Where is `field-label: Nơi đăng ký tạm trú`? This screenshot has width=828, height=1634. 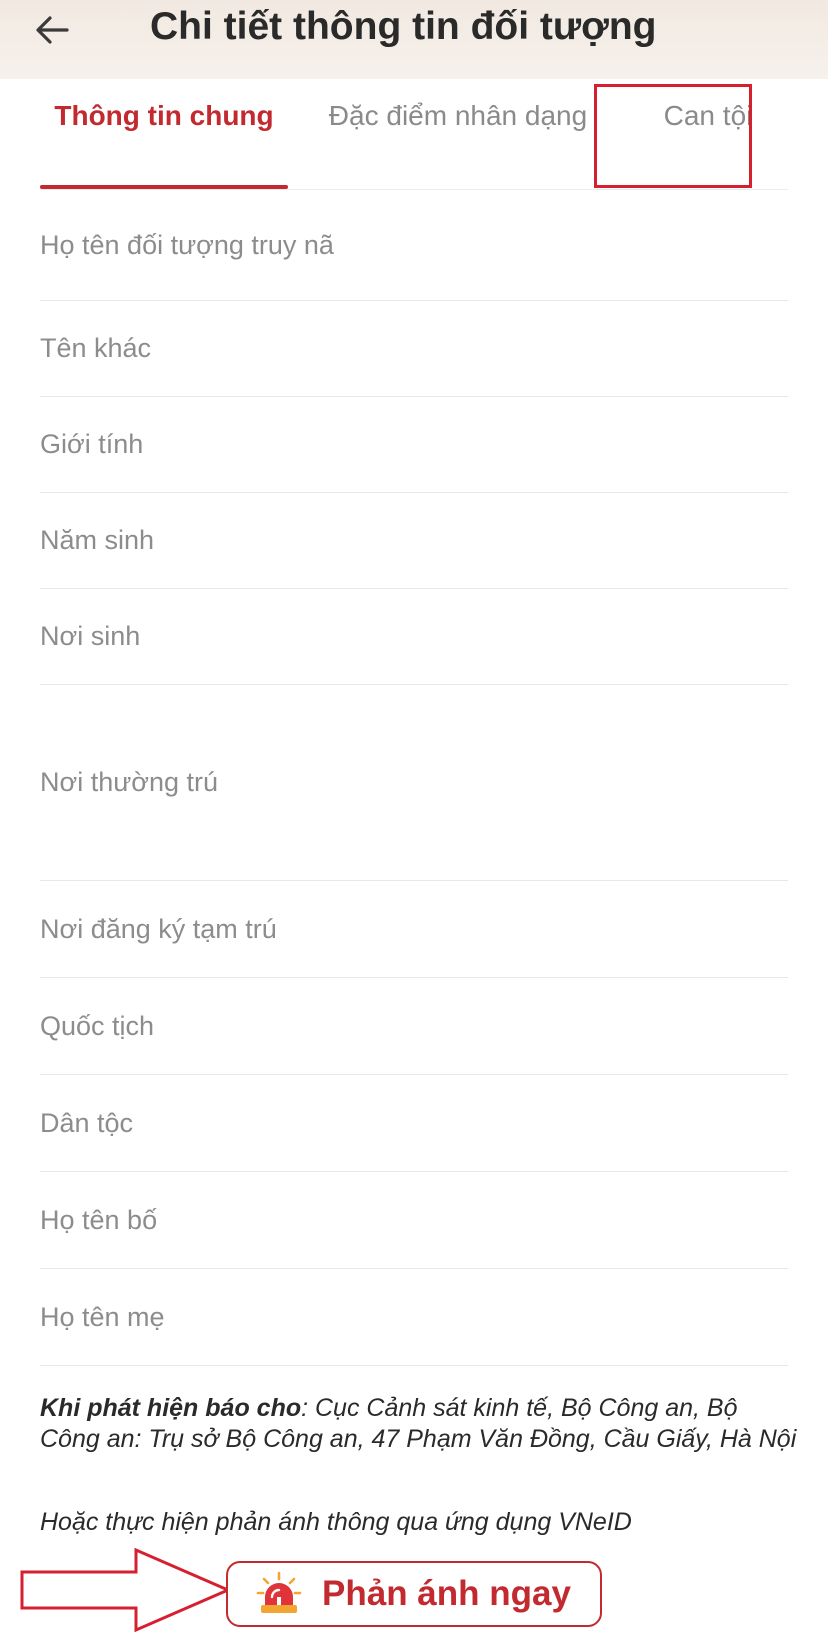
field-label: Nơi đăng ký tạm trú is located at coordinates (158, 928).